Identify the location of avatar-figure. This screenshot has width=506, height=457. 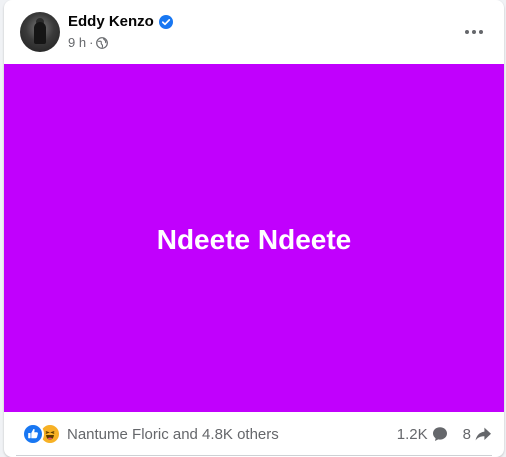
(40, 33).